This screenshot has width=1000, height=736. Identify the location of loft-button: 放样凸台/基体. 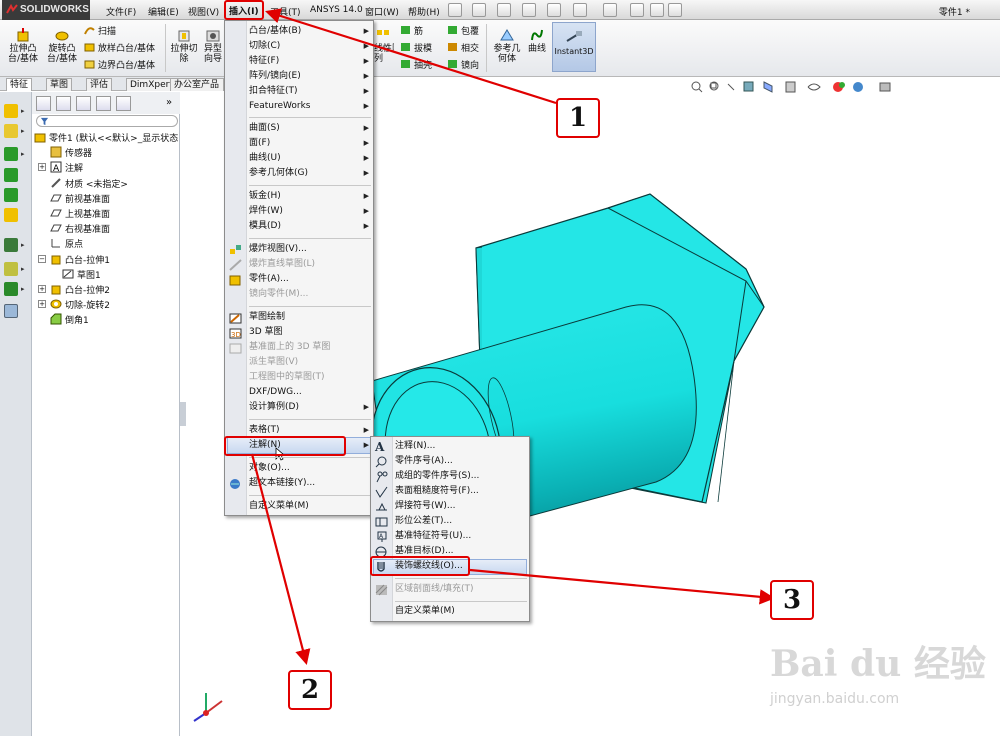
(119, 47).